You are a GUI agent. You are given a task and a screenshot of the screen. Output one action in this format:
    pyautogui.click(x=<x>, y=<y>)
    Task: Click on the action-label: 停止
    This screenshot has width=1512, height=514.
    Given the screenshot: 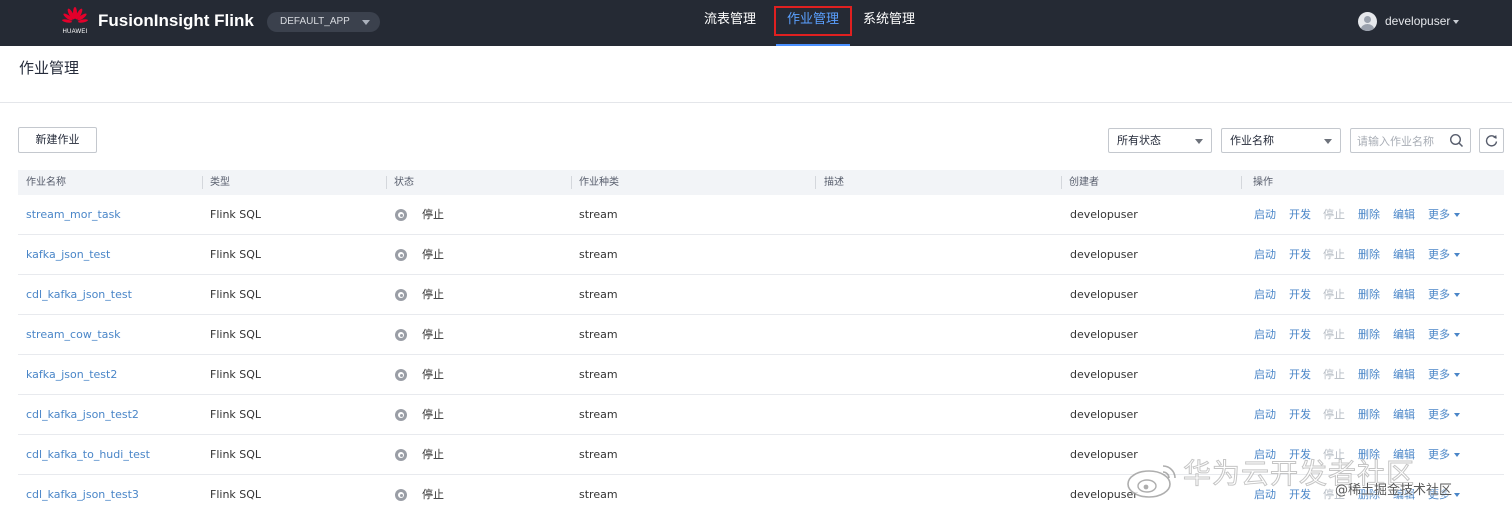 What is the action you would take?
    pyautogui.click(x=1334, y=494)
    